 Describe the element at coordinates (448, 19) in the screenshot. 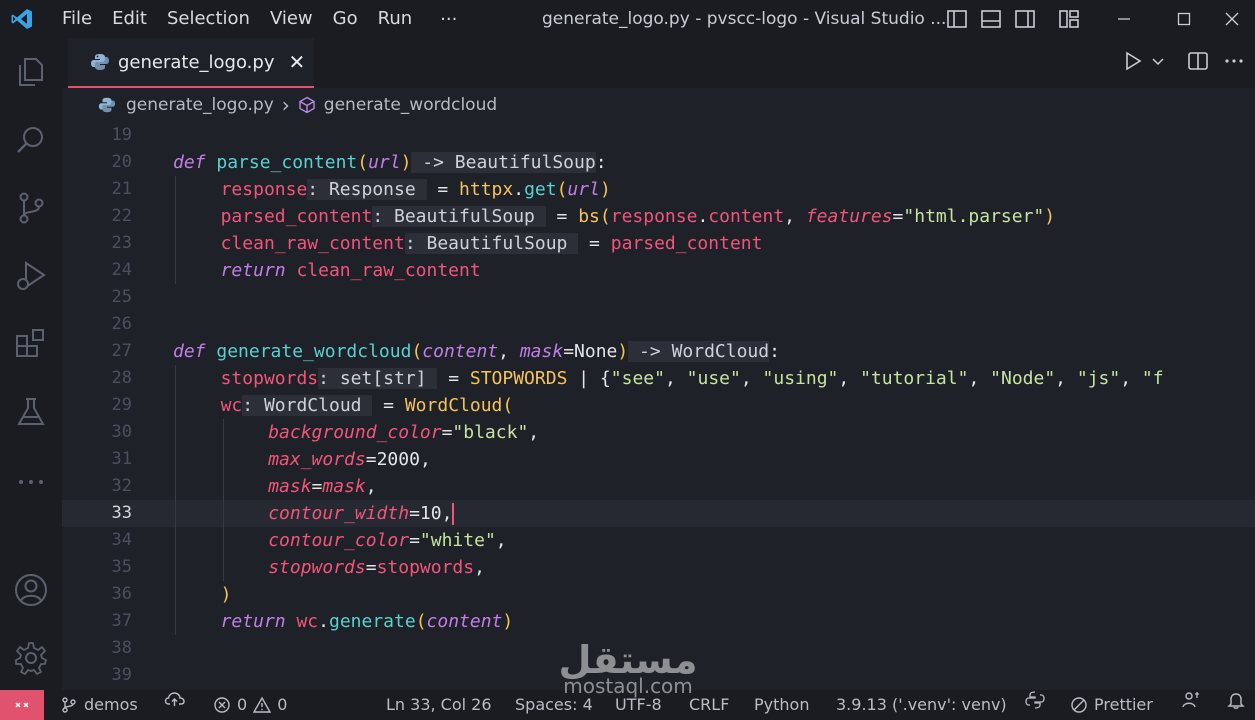

I see `menu-more-icon: ···` at that location.